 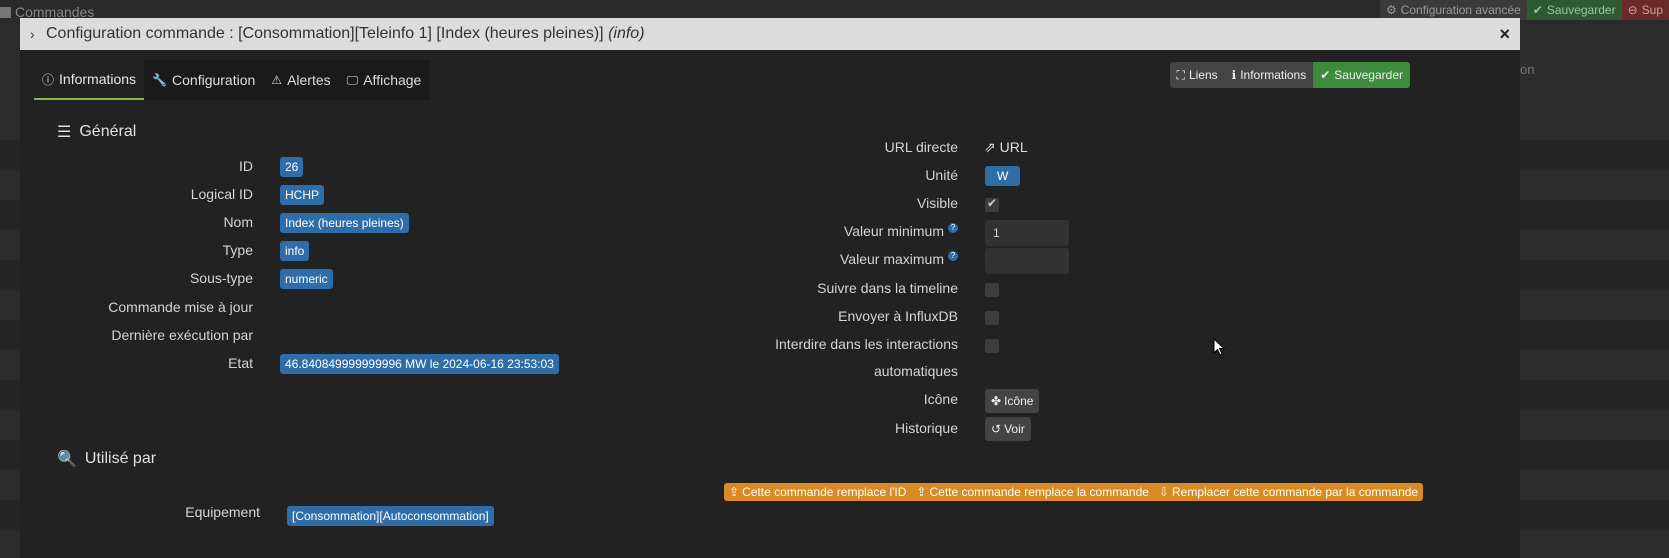 What do you see at coordinates (107, 459) in the screenshot?
I see `used-by-section-title: 🔍 Utilisé par` at bounding box center [107, 459].